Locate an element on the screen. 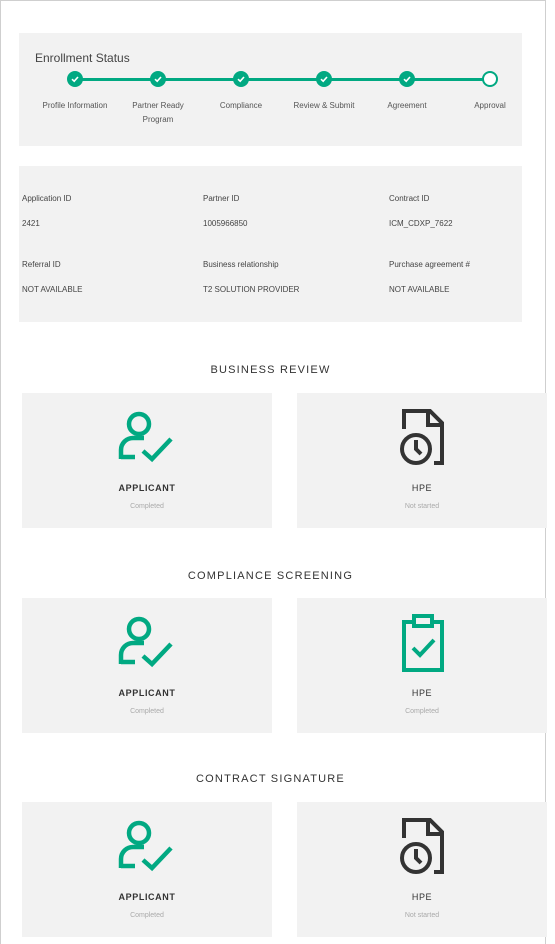 This screenshot has width=555, height=944. purchase-agreement-field: Purchase agreement # NOT AVAILABLE is located at coordinates (429, 277).